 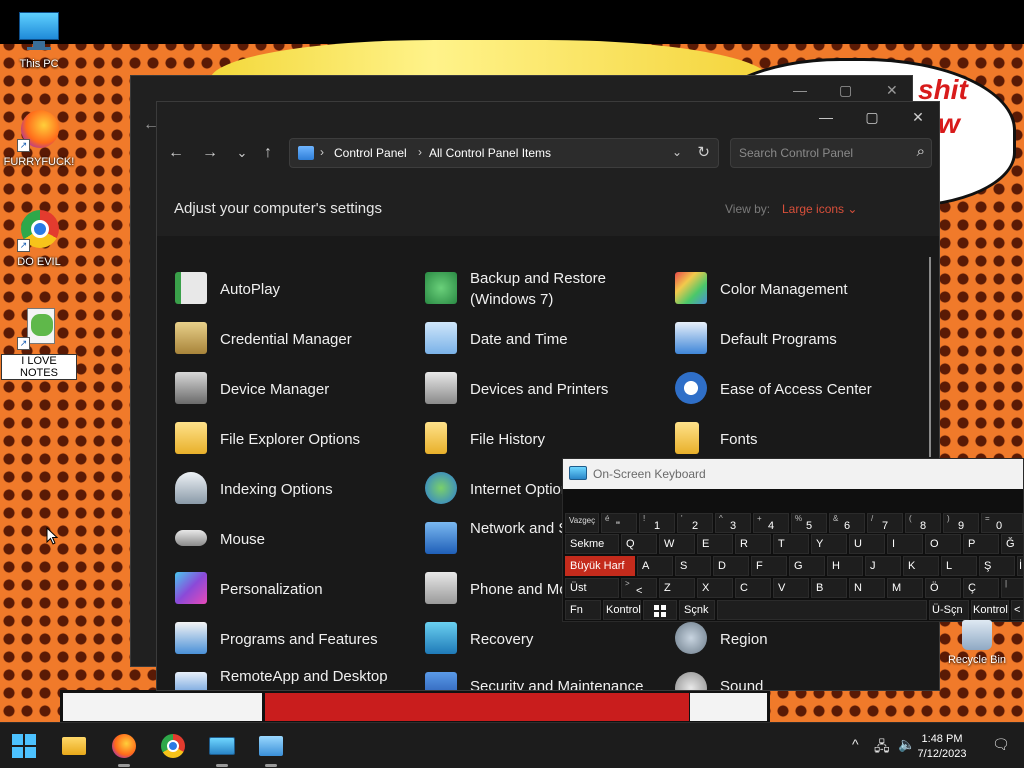 I want to click on key: Ş, so click(x=997, y=566).